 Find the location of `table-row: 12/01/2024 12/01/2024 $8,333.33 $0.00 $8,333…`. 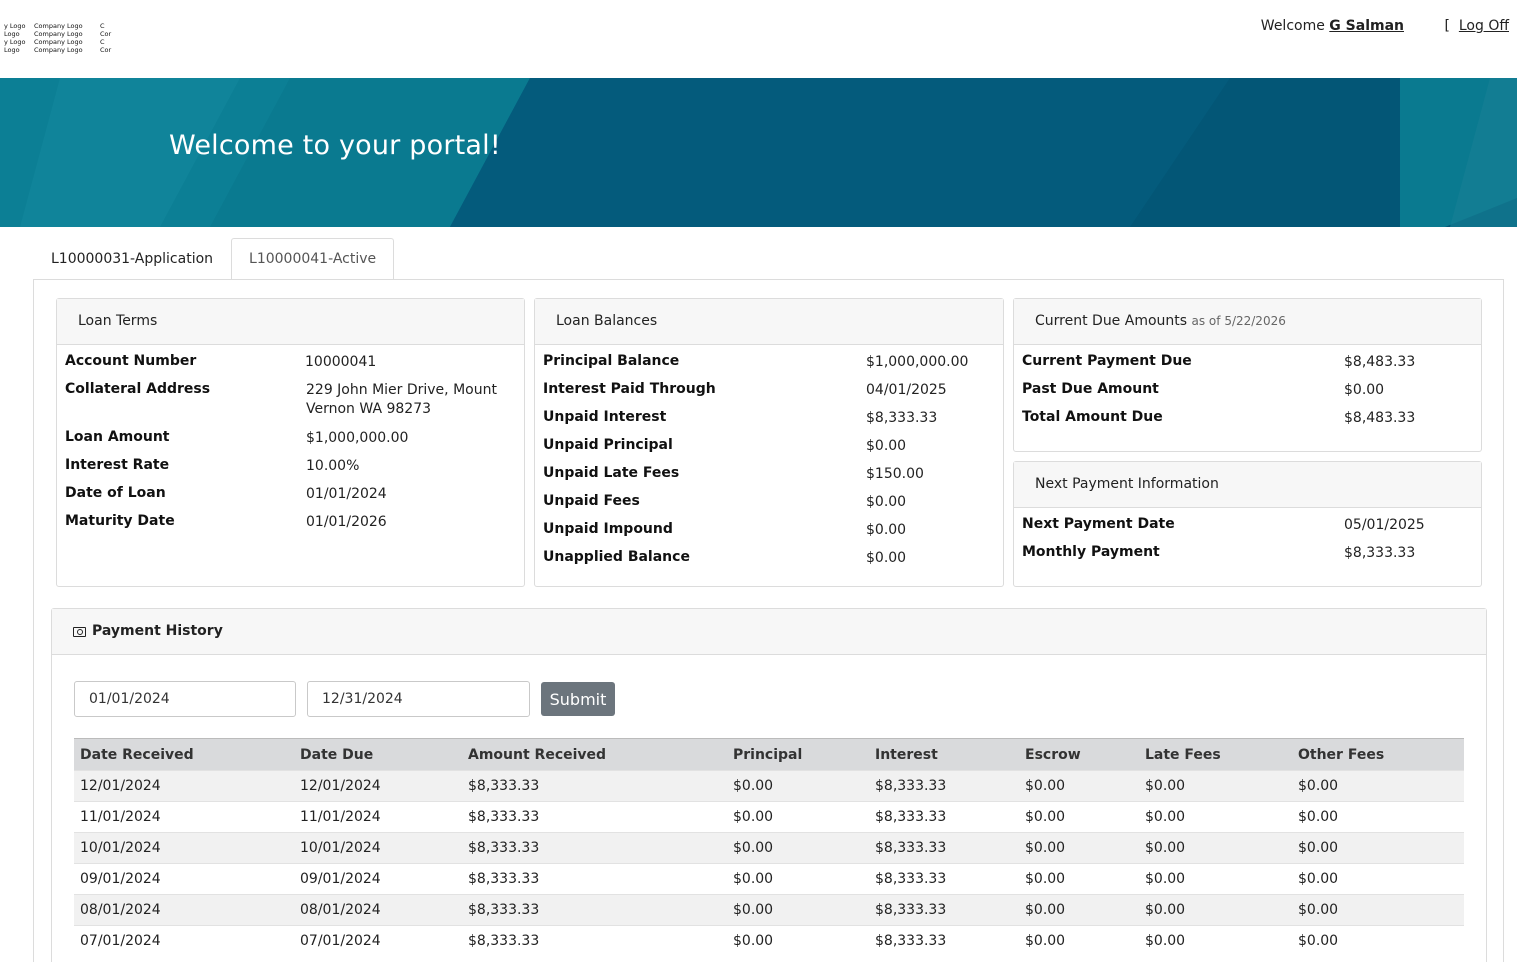

table-row: 12/01/2024 12/01/2024 $8,333.33 $0.00 $8,333… is located at coordinates (769, 786).